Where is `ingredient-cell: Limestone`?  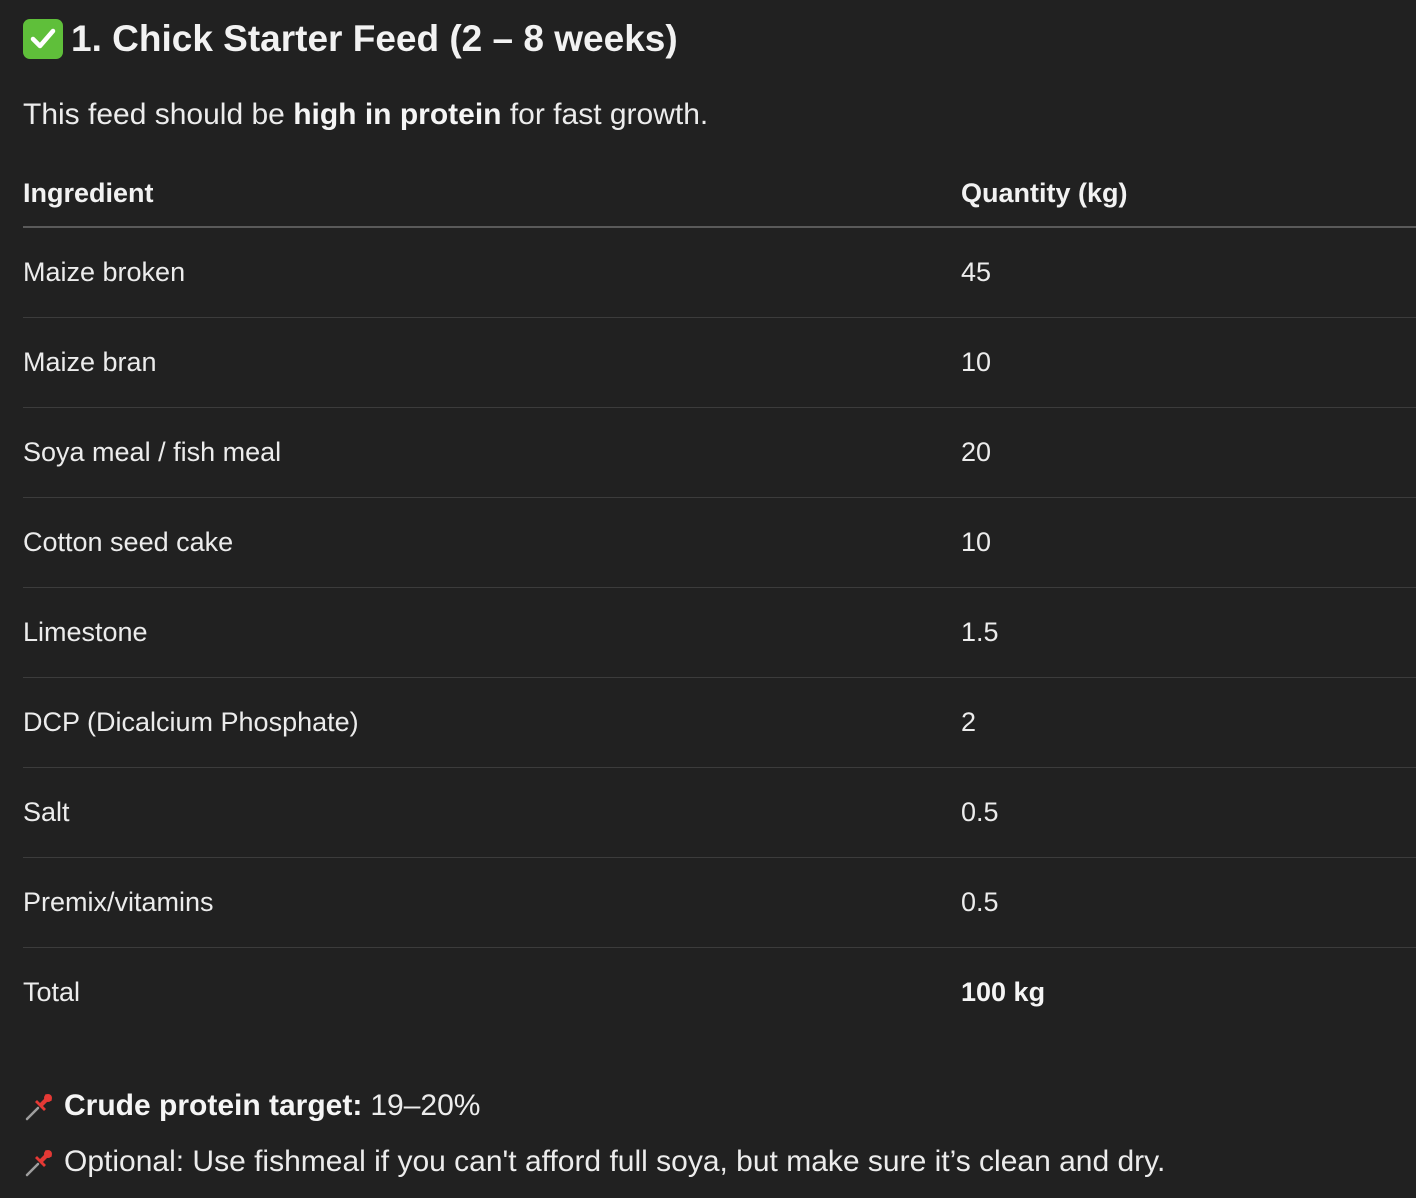 ingredient-cell: Limestone is located at coordinates (492, 632).